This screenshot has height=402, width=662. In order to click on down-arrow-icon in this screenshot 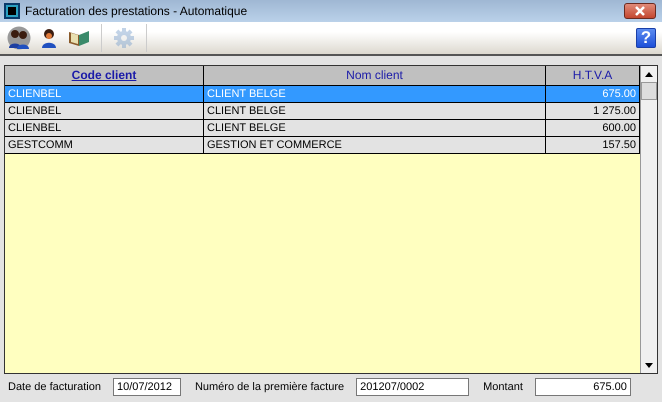, I will do `click(649, 365)`.